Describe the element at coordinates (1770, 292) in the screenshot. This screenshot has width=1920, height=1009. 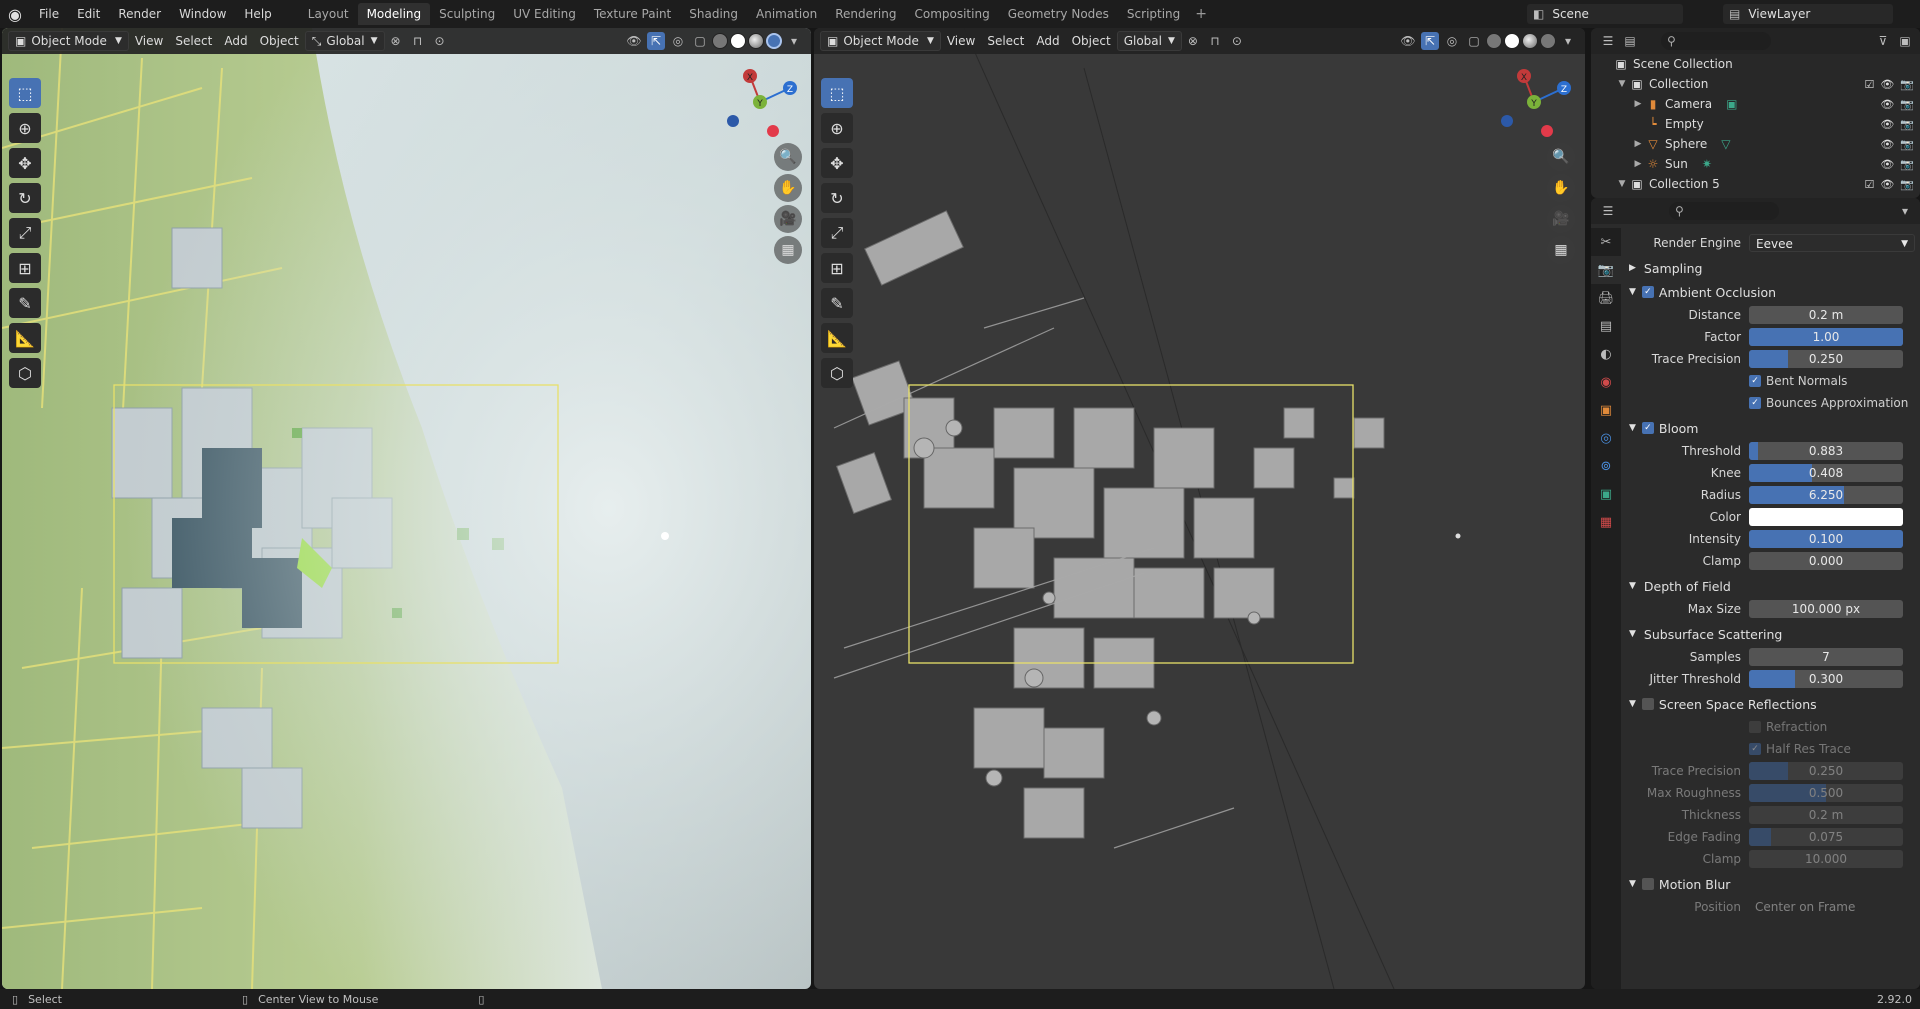
I see `panel-ambient-occlusion: ▼ ✓ Ambient Occlusion` at that location.